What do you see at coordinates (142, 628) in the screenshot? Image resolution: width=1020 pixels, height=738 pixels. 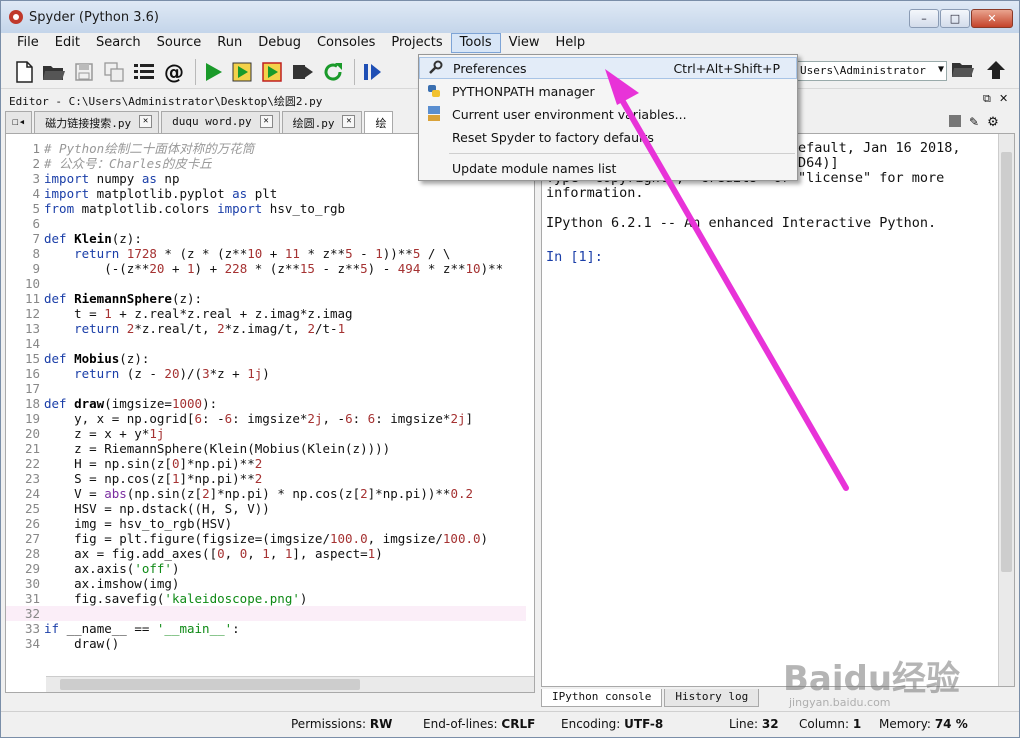 I see `code-text: if __name__ == '__main__':` at bounding box center [142, 628].